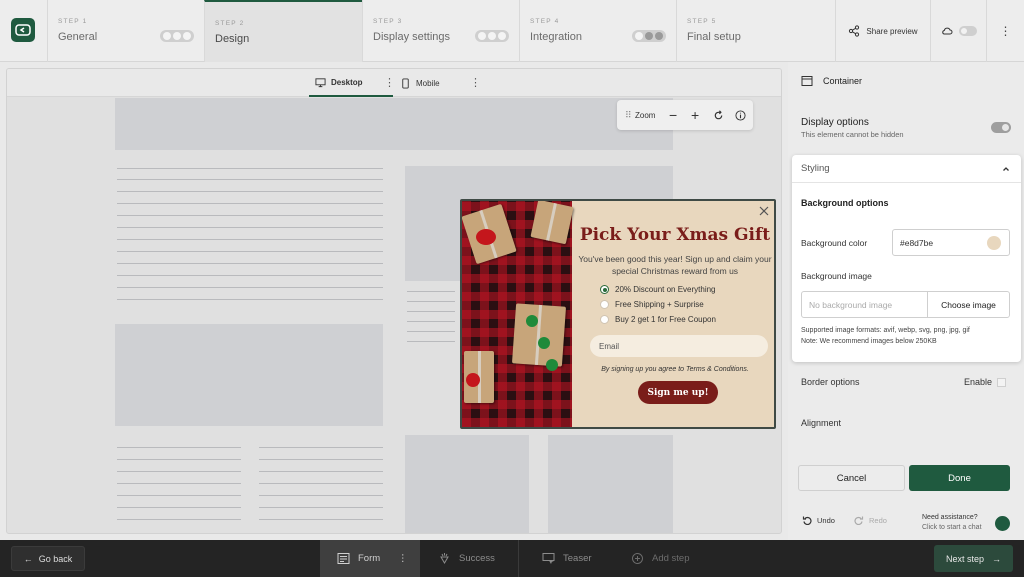 The height and width of the screenshot is (577, 1024). Describe the element at coordinates (854, 31) in the screenshot. I see `share-icon` at that location.